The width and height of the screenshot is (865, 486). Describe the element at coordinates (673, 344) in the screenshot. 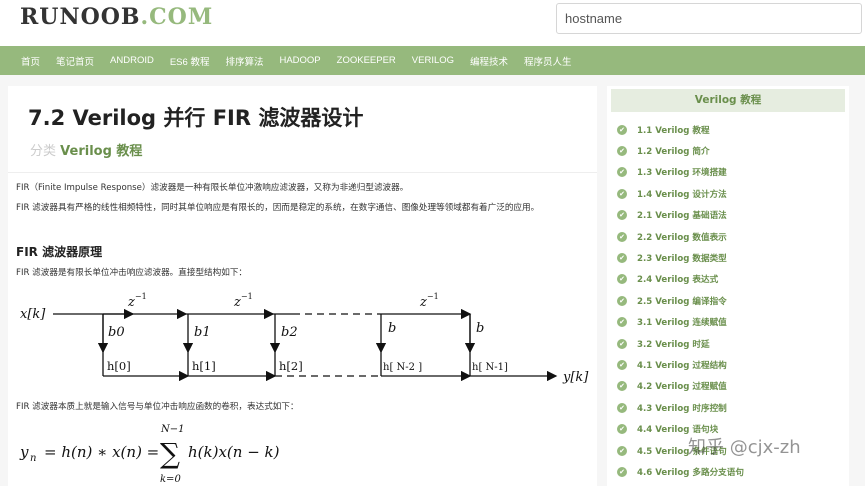

I see `sidebar-item-label: 3.2 Verilog 时延` at that location.